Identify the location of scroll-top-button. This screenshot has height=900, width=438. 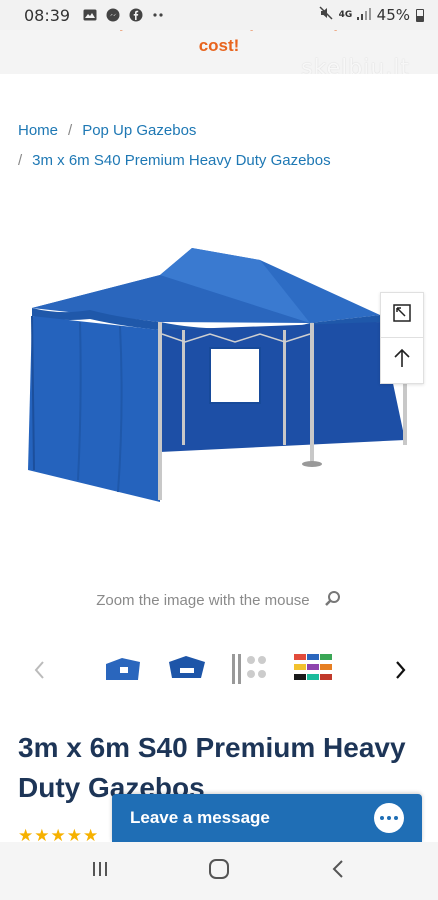
(402, 360).